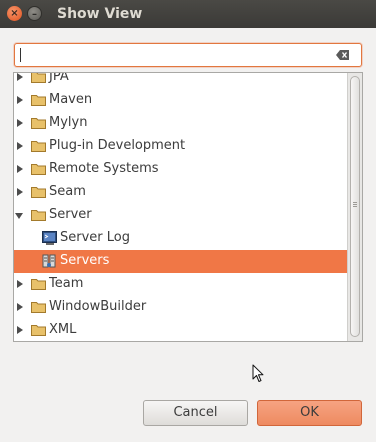 The image size is (376, 442). I want to click on tree-item-server-log: Server Log, so click(181, 238).